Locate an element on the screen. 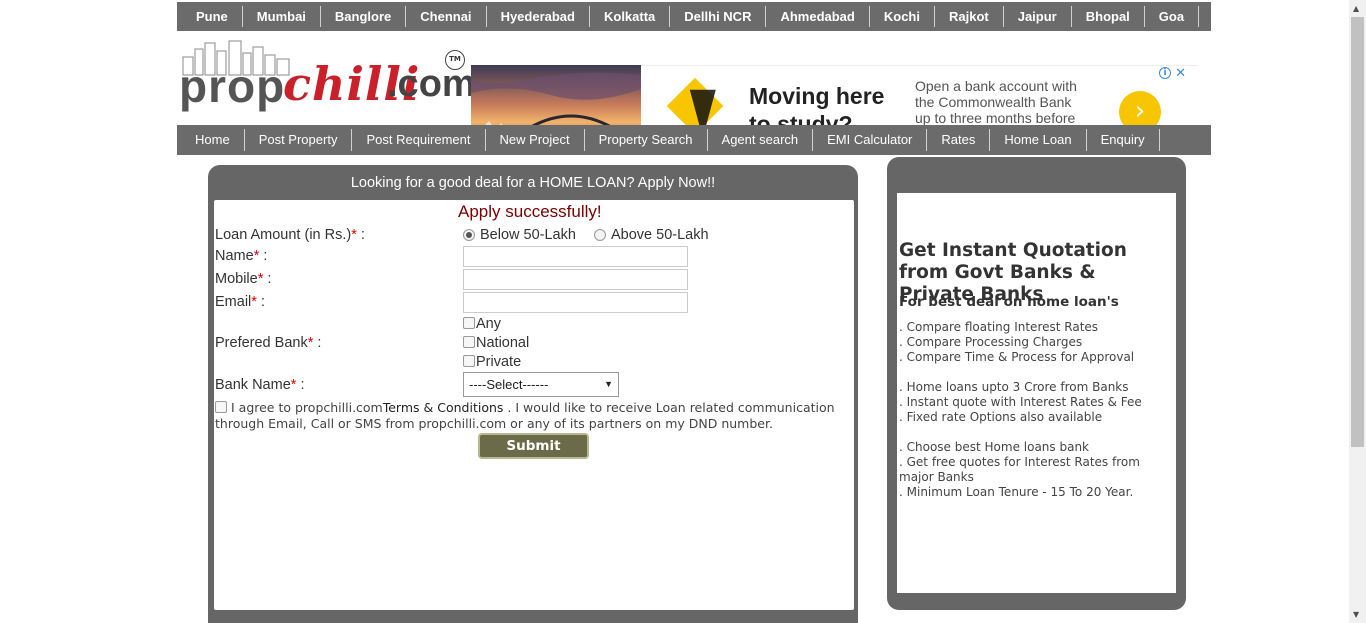 The width and height of the screenshot is (1366, 623). city-link-kochi: Kochi is located at coordinates (902, 16).